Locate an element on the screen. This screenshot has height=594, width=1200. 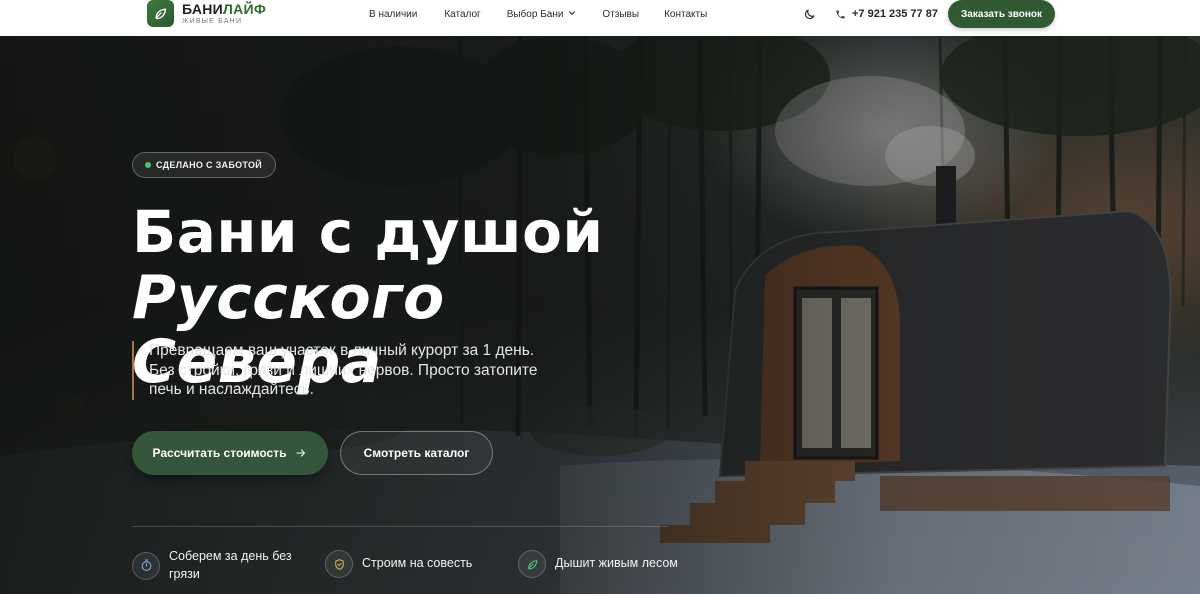
nav-item-in-stock: В наличии is located at coordinates (393, 14).